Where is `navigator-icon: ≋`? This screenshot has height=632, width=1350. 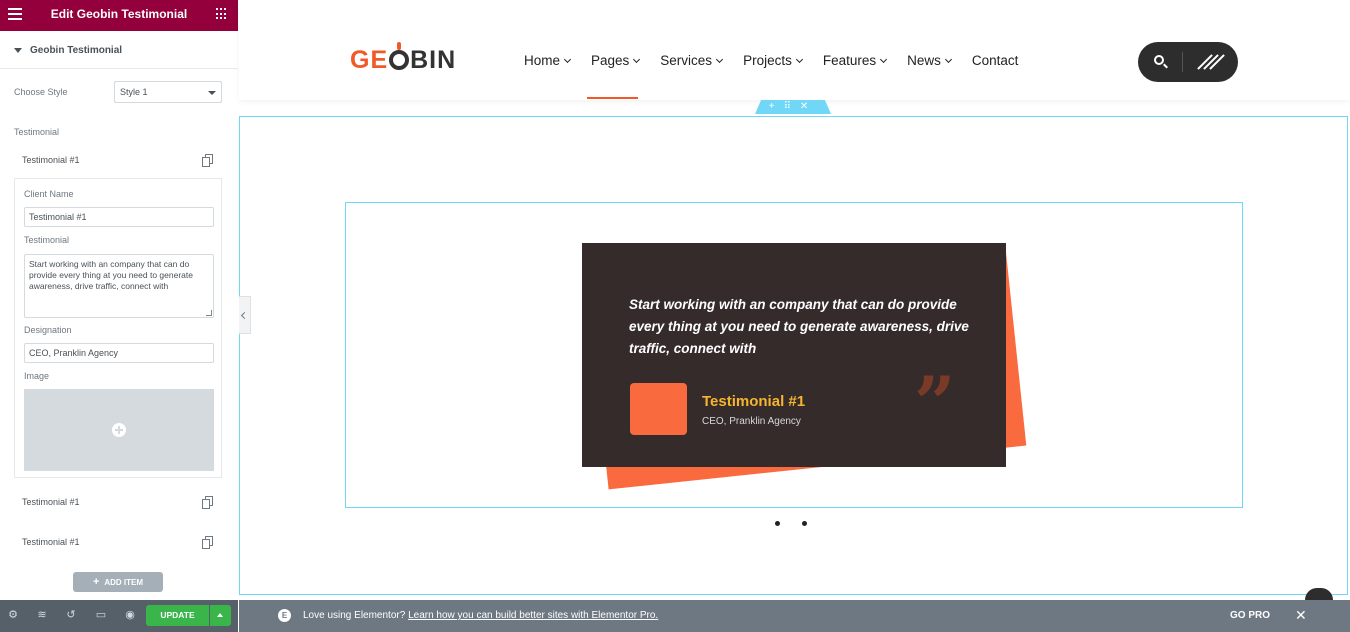 navigator-icon: ≋ is located at coordinates (42, 615).